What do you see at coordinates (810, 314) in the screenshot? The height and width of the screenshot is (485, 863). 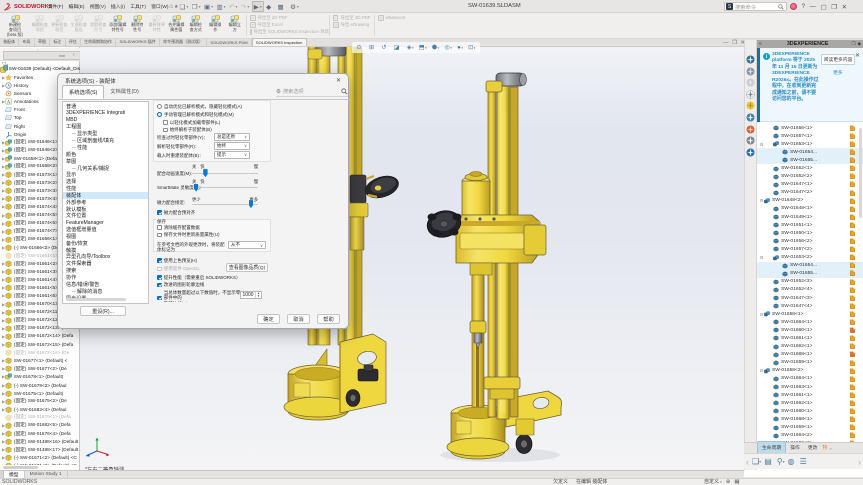 I see `session-tree-item: ⊟ SW-01658<1>` at bounding box center [810, 314].